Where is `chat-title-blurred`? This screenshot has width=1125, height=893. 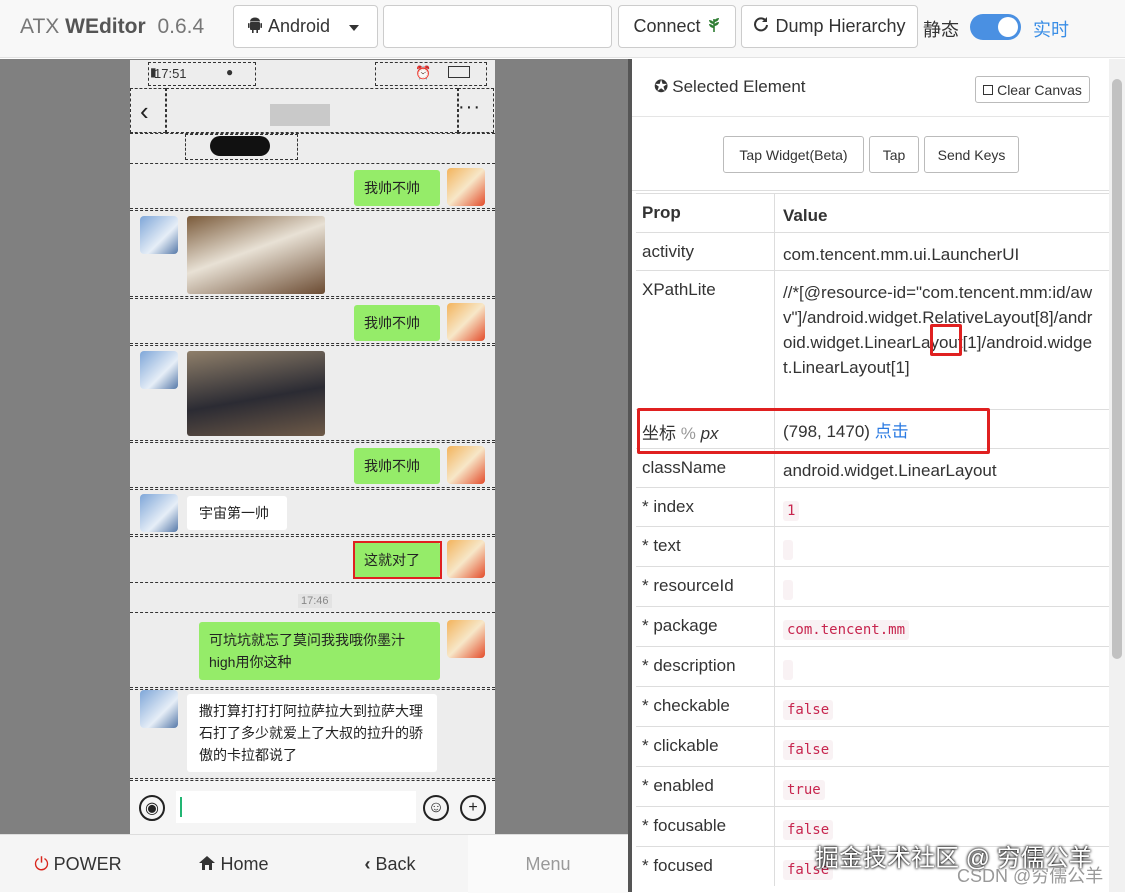 chat-title-blurred is located at coordinates (300, 115).